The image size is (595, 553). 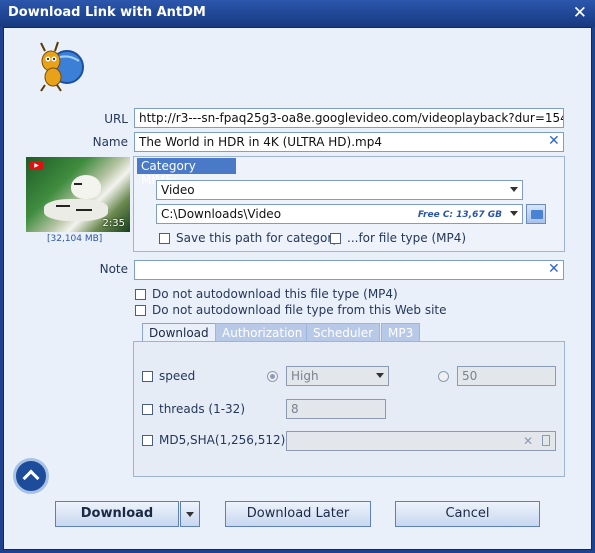 I want to click on chevron-up-icon, so click(x=31, y=478).